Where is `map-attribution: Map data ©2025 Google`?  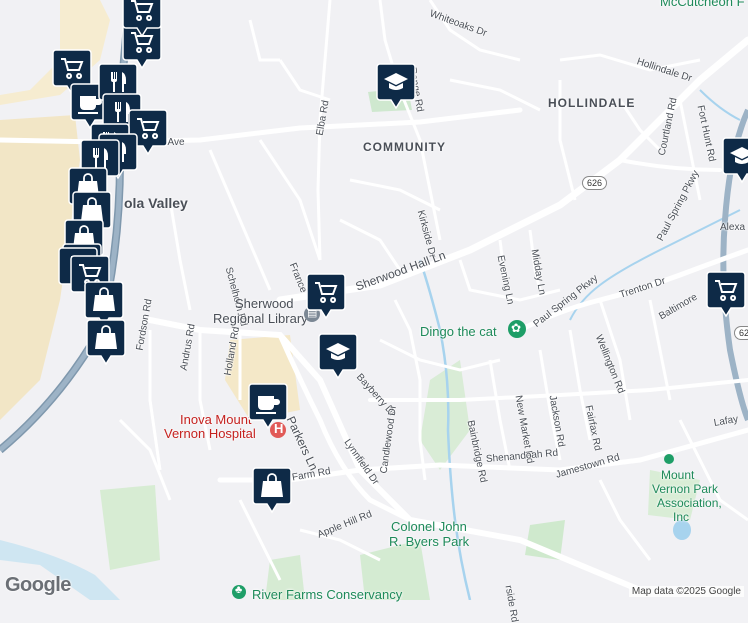 map-attribution: Map data ©2025 Google is located at coordinates (686, 591).